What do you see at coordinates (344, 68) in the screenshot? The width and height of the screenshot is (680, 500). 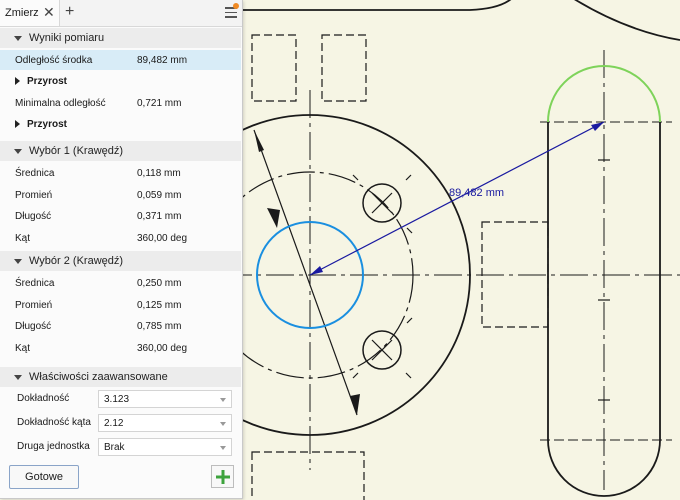 I see `hidden-rect-top-right` at bounding box center [344, 68].